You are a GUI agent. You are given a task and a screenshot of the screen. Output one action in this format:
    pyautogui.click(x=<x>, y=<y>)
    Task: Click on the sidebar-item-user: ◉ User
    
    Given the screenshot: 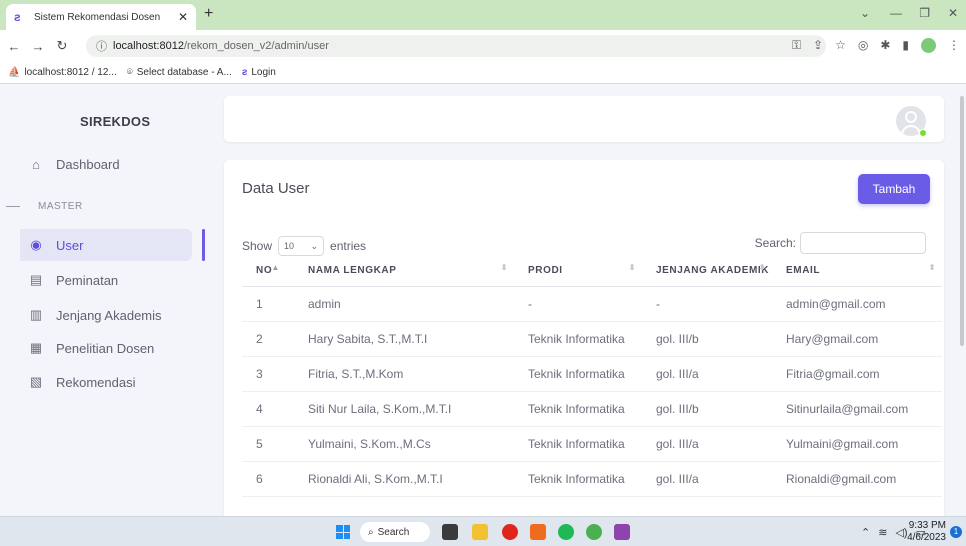 What is the action you would take?
    pyautogui.click(x=106, y=245)
    